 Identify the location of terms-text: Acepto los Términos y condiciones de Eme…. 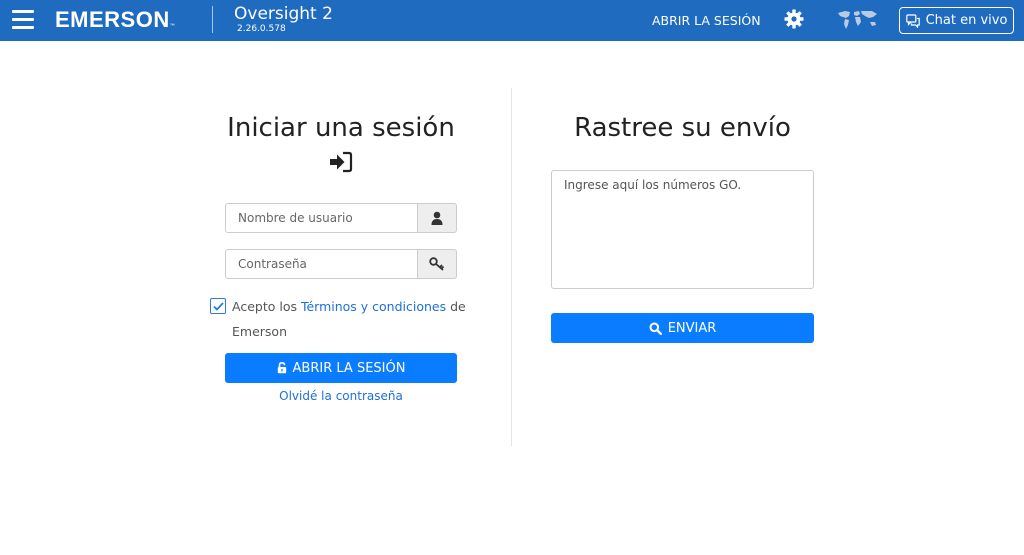
(352, 319).